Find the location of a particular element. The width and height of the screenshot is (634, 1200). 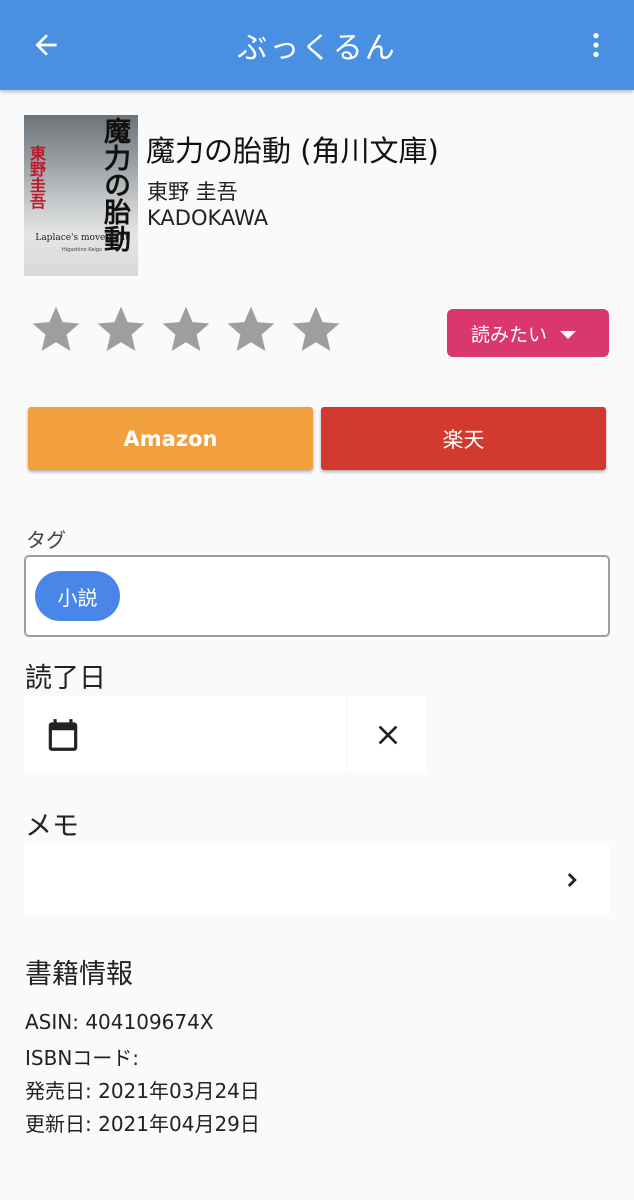

amazon-button: Amazon is located at coordinates (170, 438).